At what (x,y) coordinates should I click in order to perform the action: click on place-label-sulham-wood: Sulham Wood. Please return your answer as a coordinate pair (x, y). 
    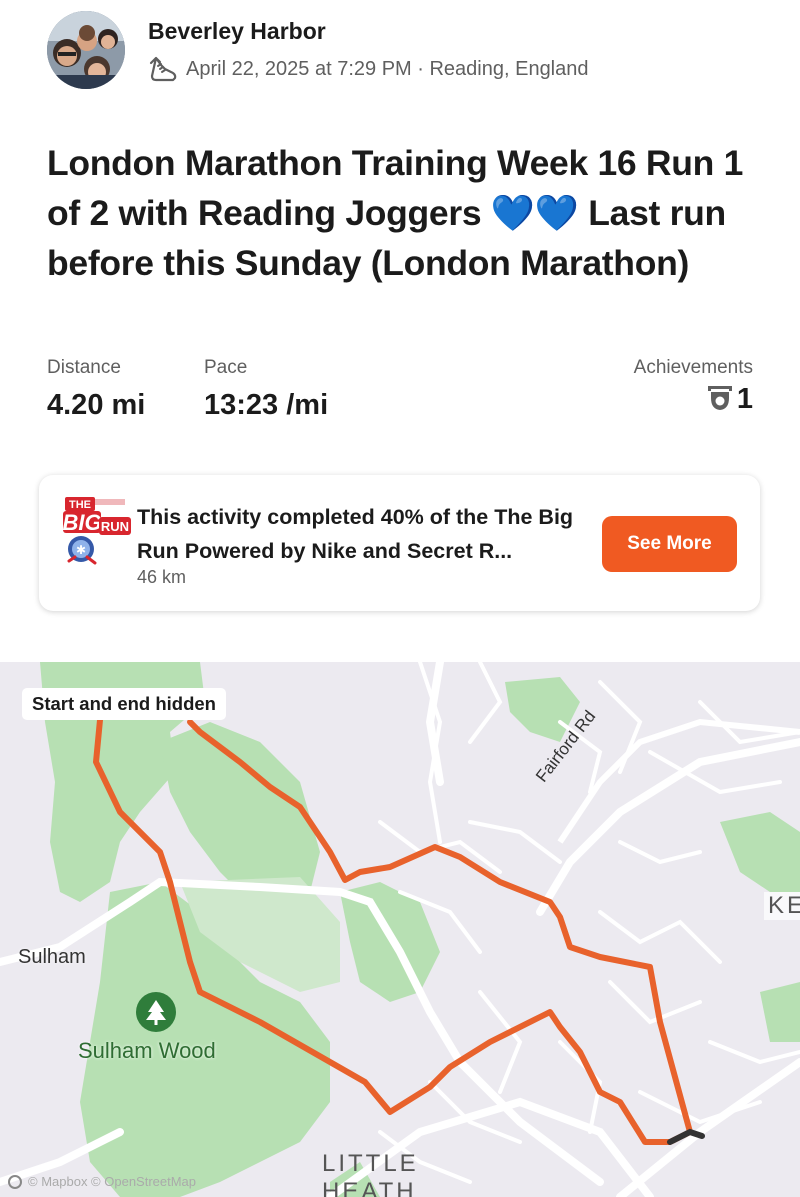
    Looking at the image, I should click on (147, 1050).